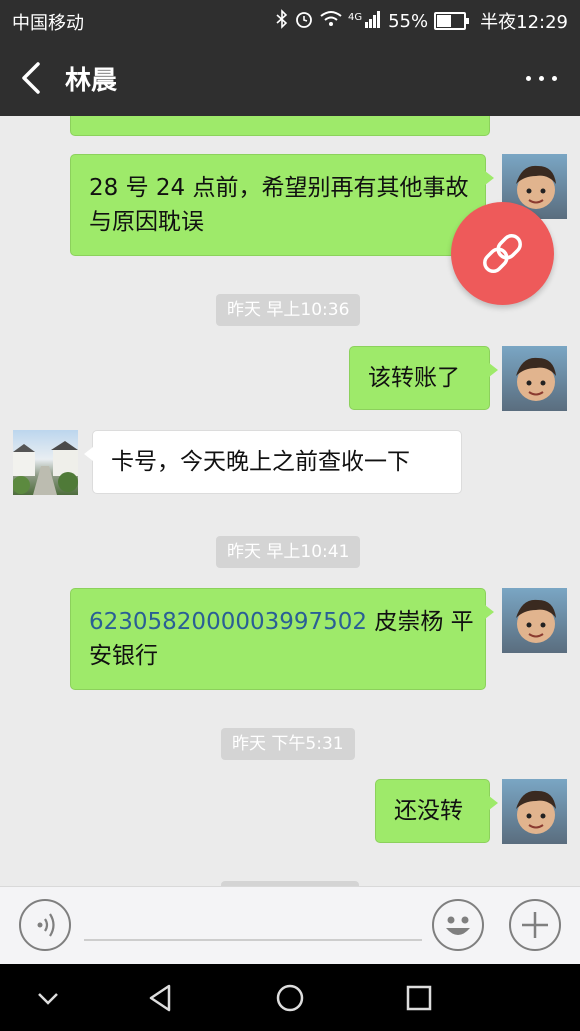 The width and height of the screenshot is (580, 1031). I want to click on timestamp: 昨天 下午5:31, so click(288, 744).